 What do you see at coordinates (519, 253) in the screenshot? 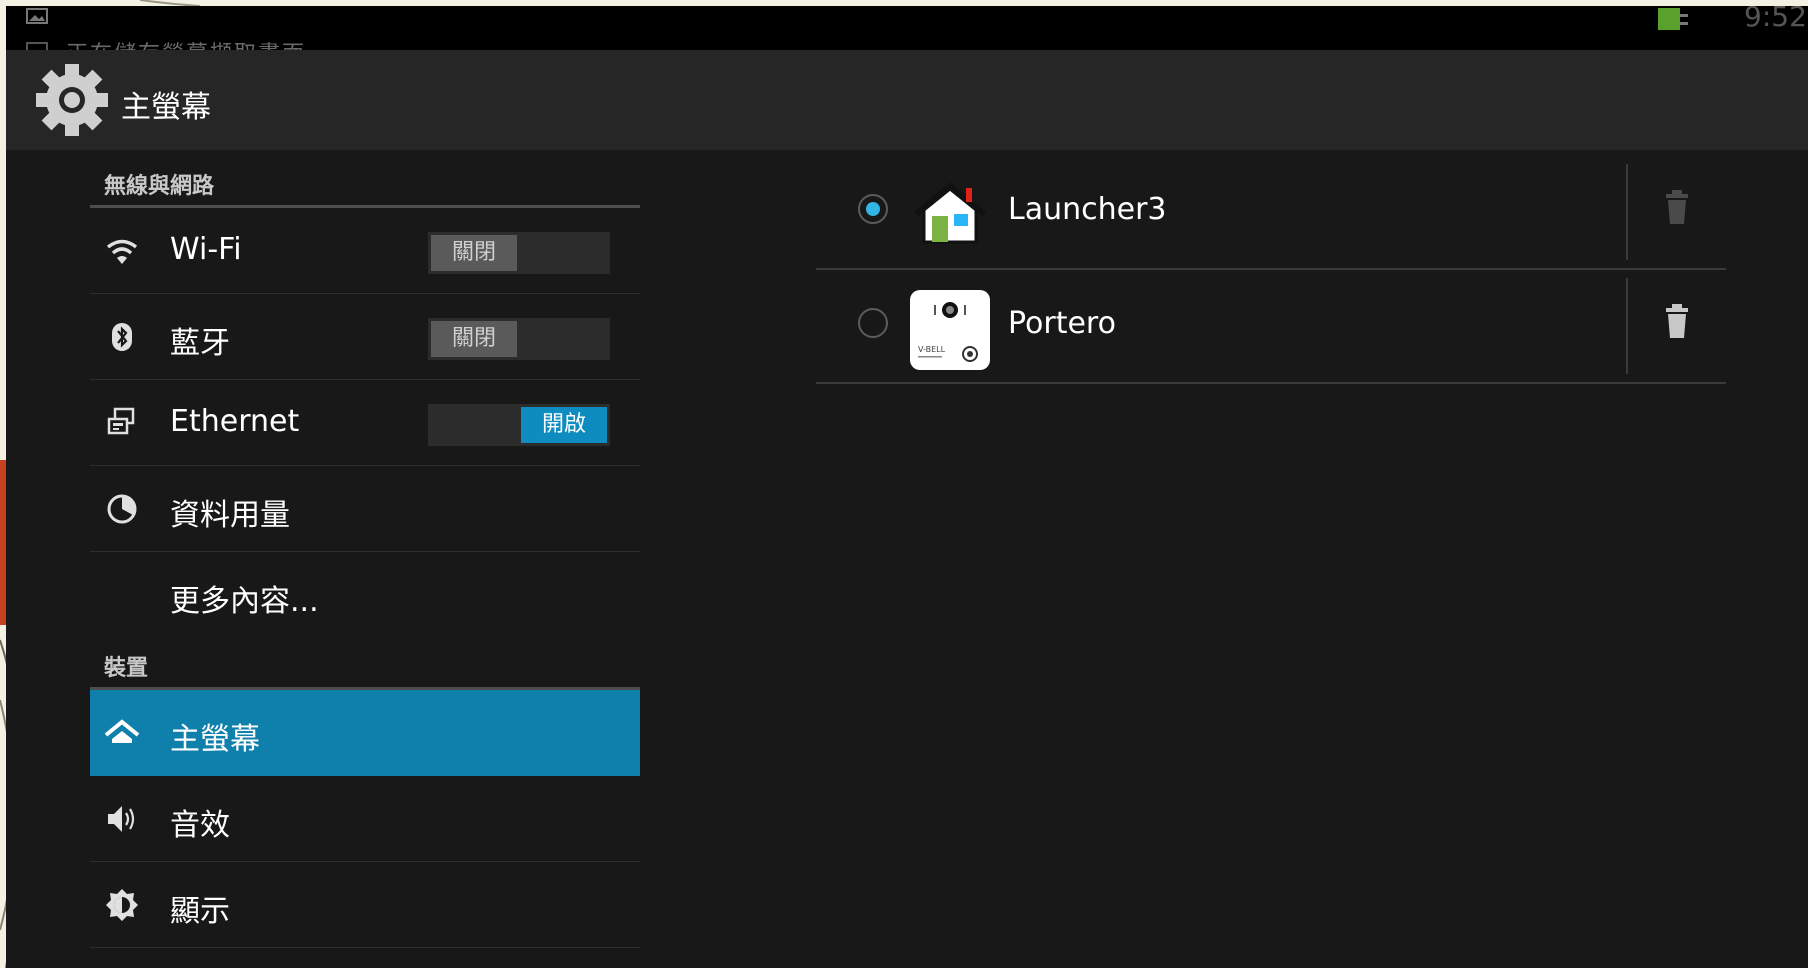
I see `wifi-toggle: 關閉` at bounding box center [519, 253].